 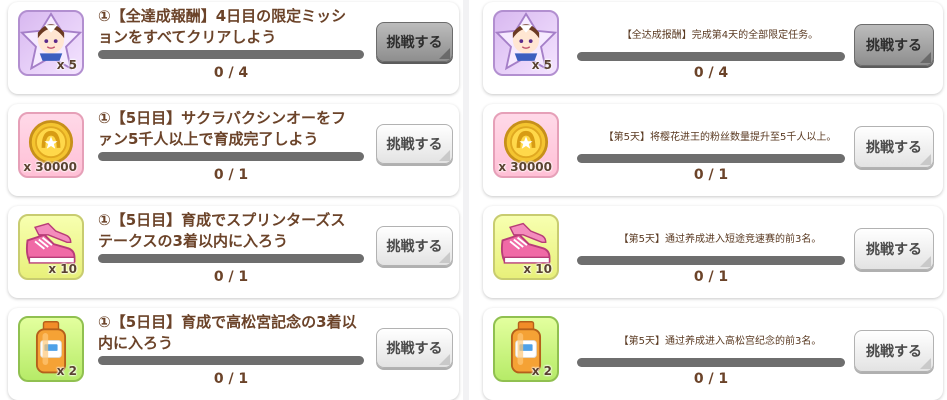 I want to click on mission-title: ①【全達成報酬】4日目の限定ミッションをすべてクリアしよう, so click(x=222, y=26).